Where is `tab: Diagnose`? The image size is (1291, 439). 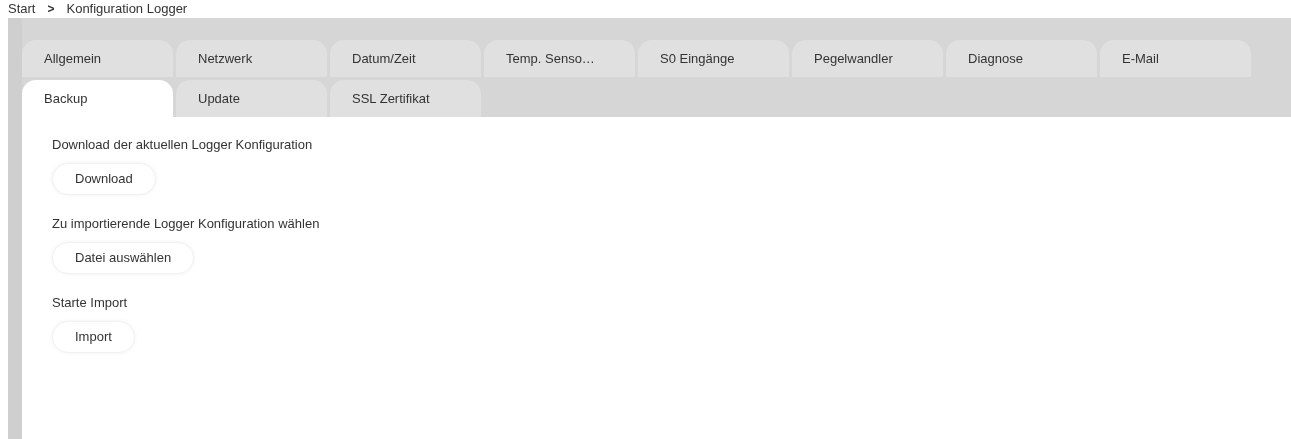 tab: Diagnose is located at coordinates (1021, 58).